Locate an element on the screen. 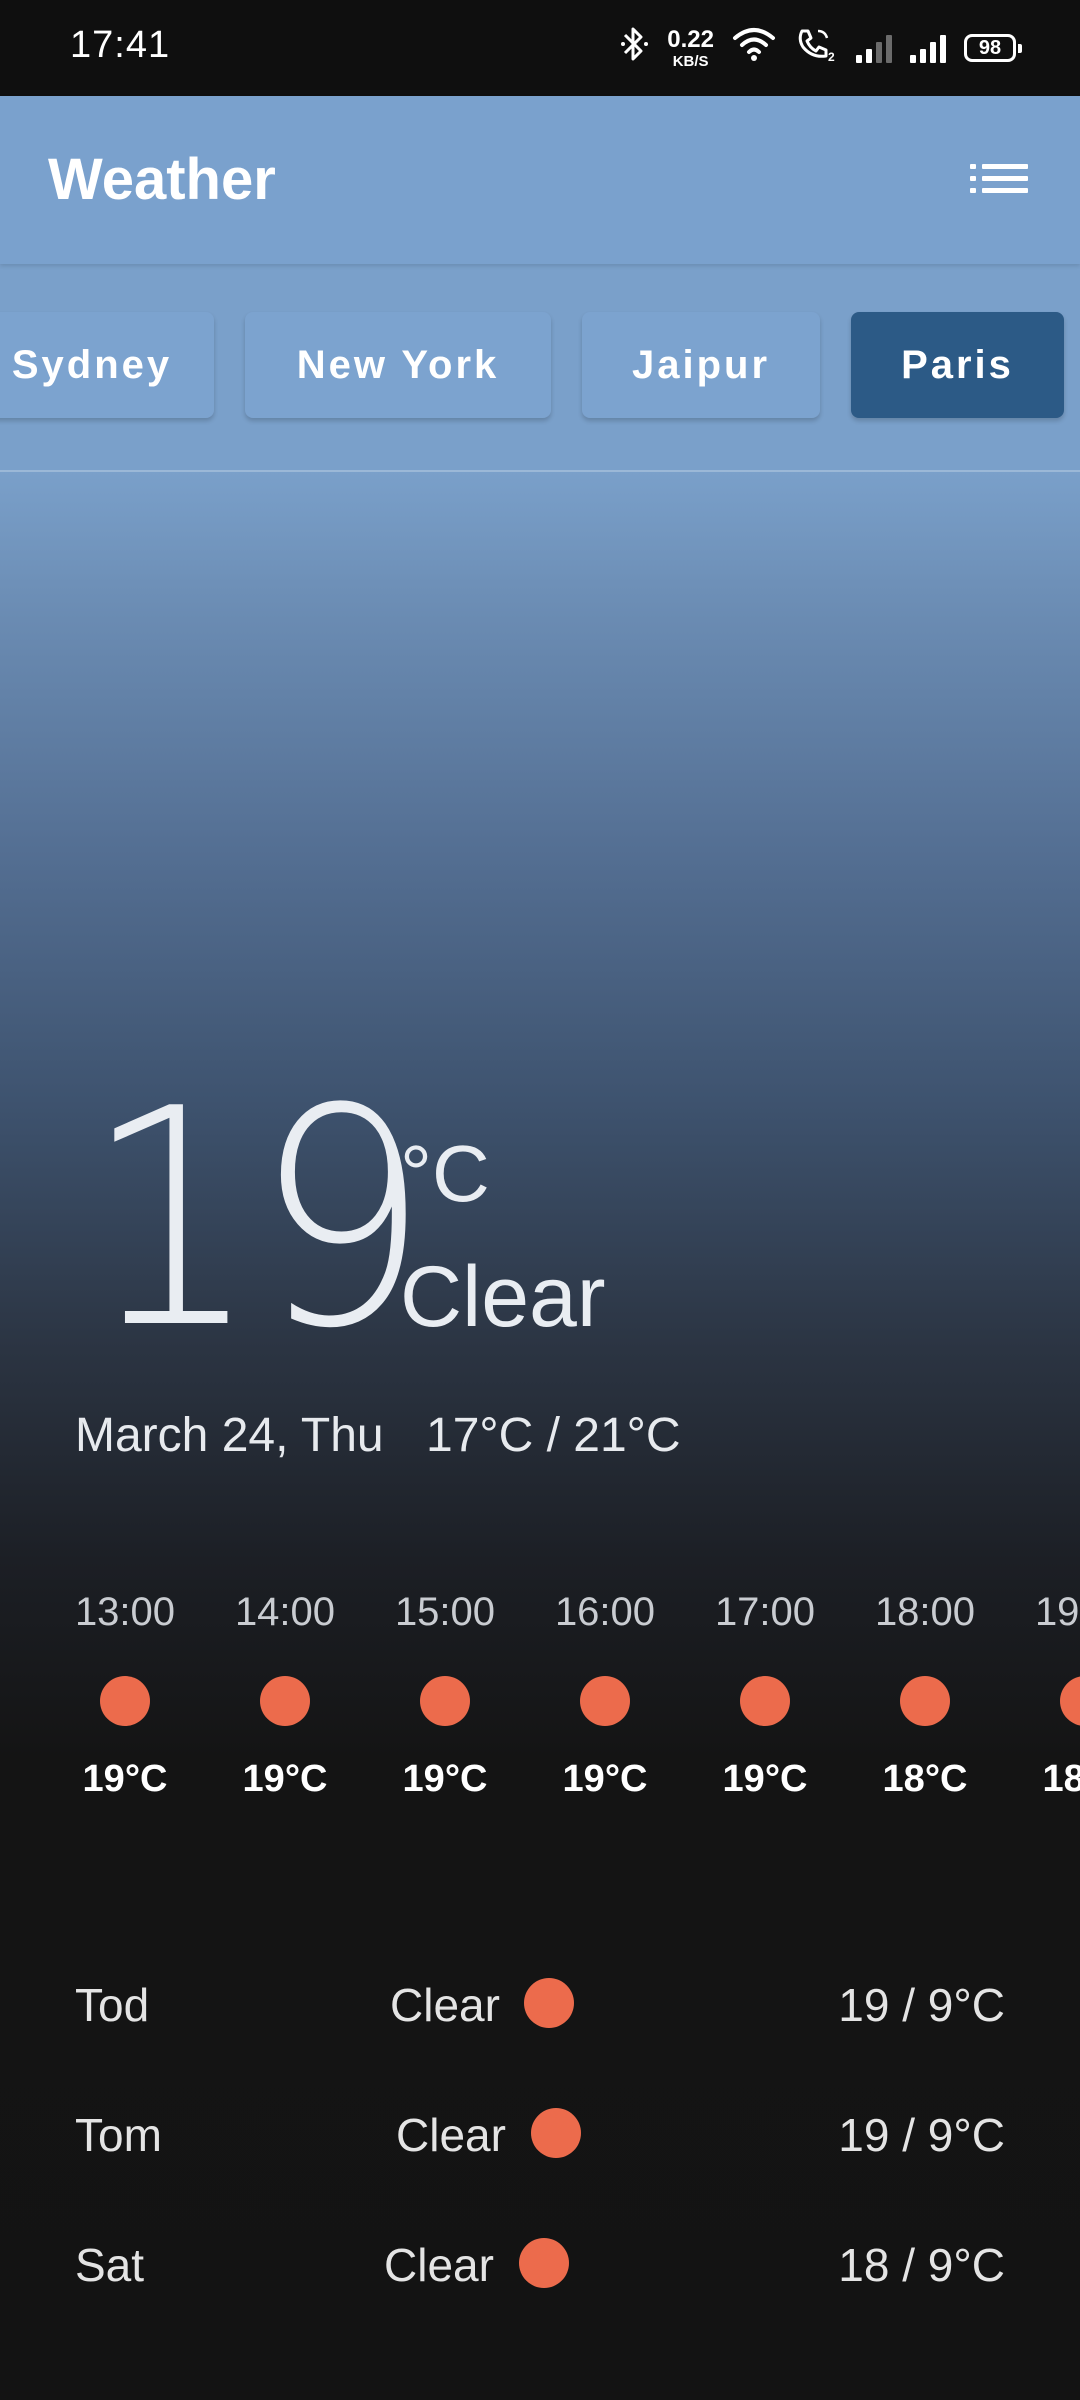  speed-unit: KB/S is located at coordinates (690, 61).